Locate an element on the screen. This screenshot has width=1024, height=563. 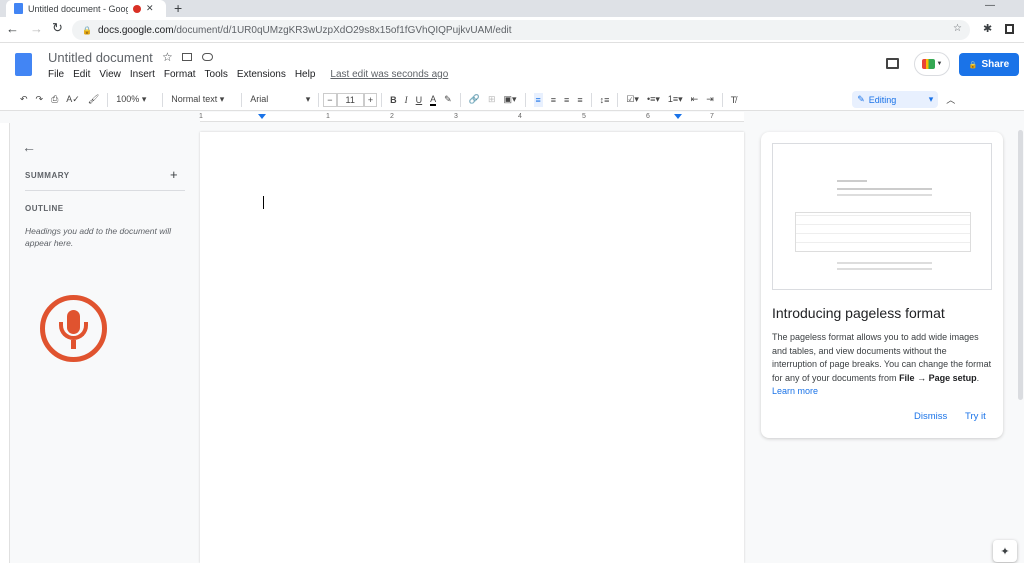
menu-help: Help is located at coordinates (305, 74).